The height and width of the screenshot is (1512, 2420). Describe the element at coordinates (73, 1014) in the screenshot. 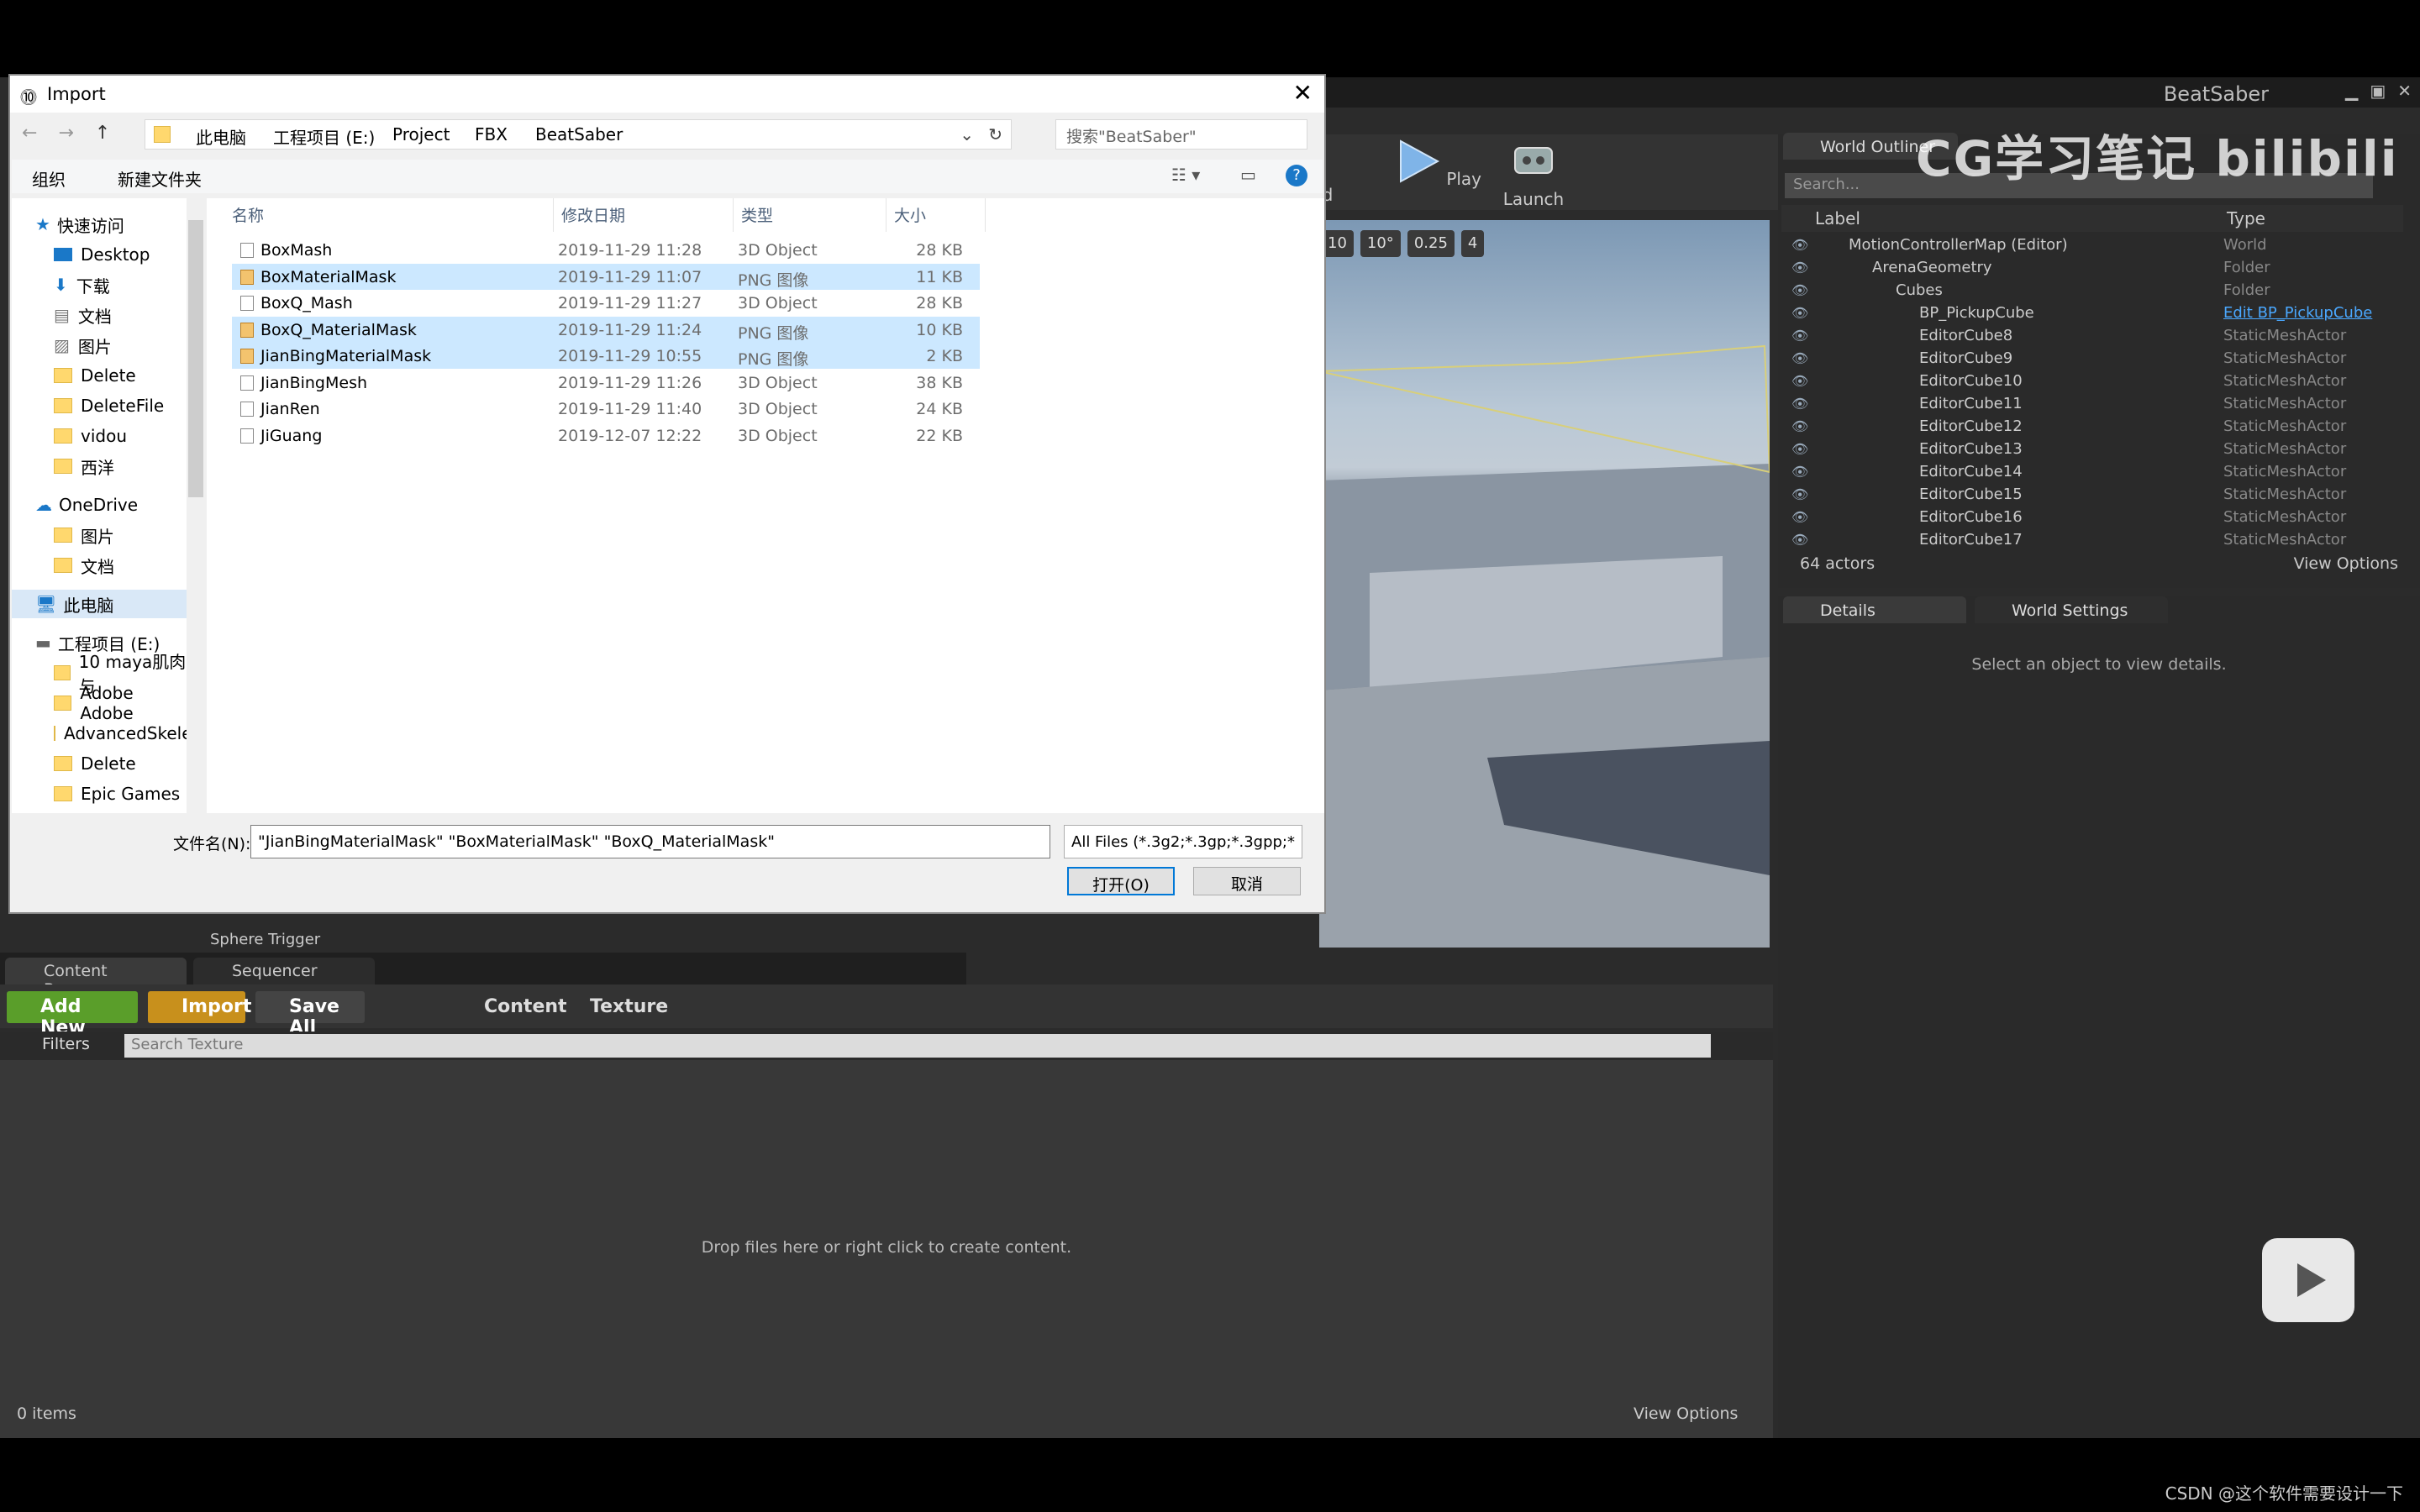

I see `add-new-button: Add New` at that location.